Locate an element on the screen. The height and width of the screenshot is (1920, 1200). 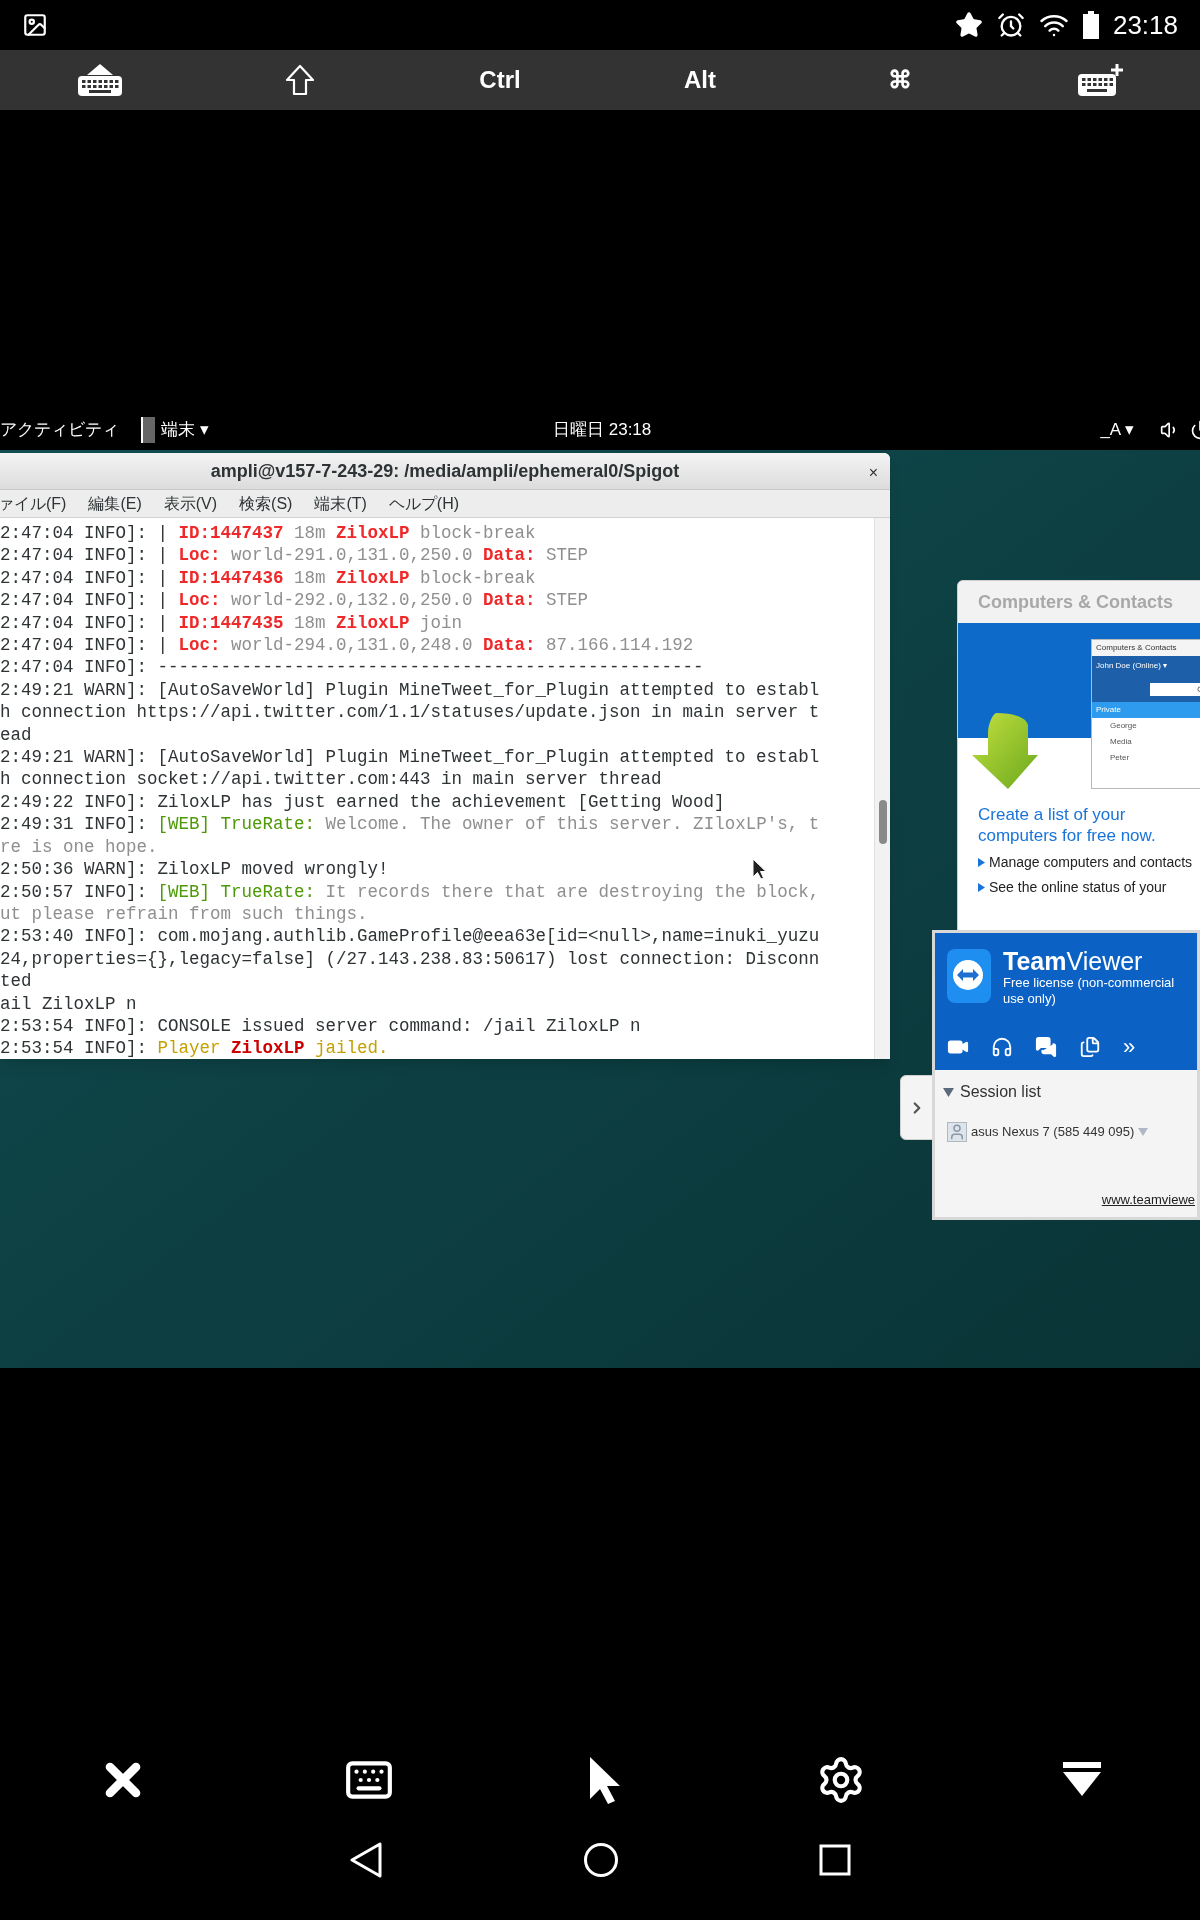
dropdown-icon is located at coordinates (1081, 1780).